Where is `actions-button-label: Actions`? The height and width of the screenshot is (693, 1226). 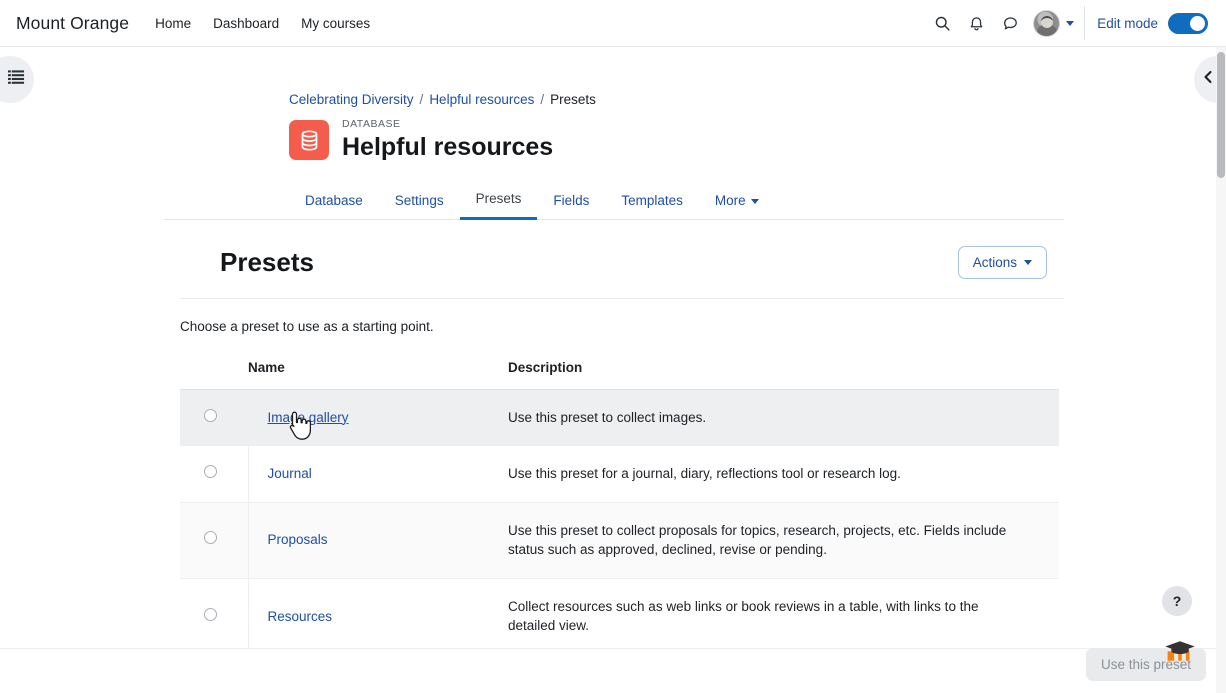 actions-button-label: Actions is located at coordinates (994, 262).